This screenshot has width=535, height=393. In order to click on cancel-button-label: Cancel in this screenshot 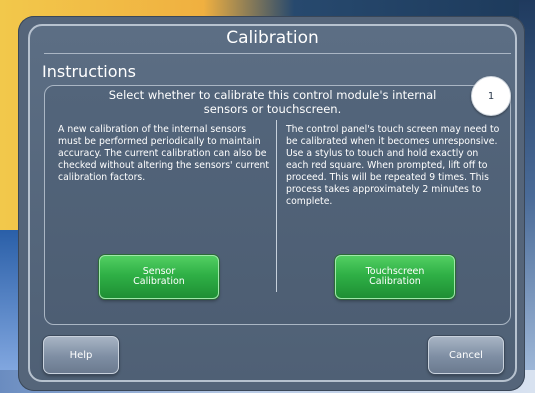, I will do `click(466, 355)`.